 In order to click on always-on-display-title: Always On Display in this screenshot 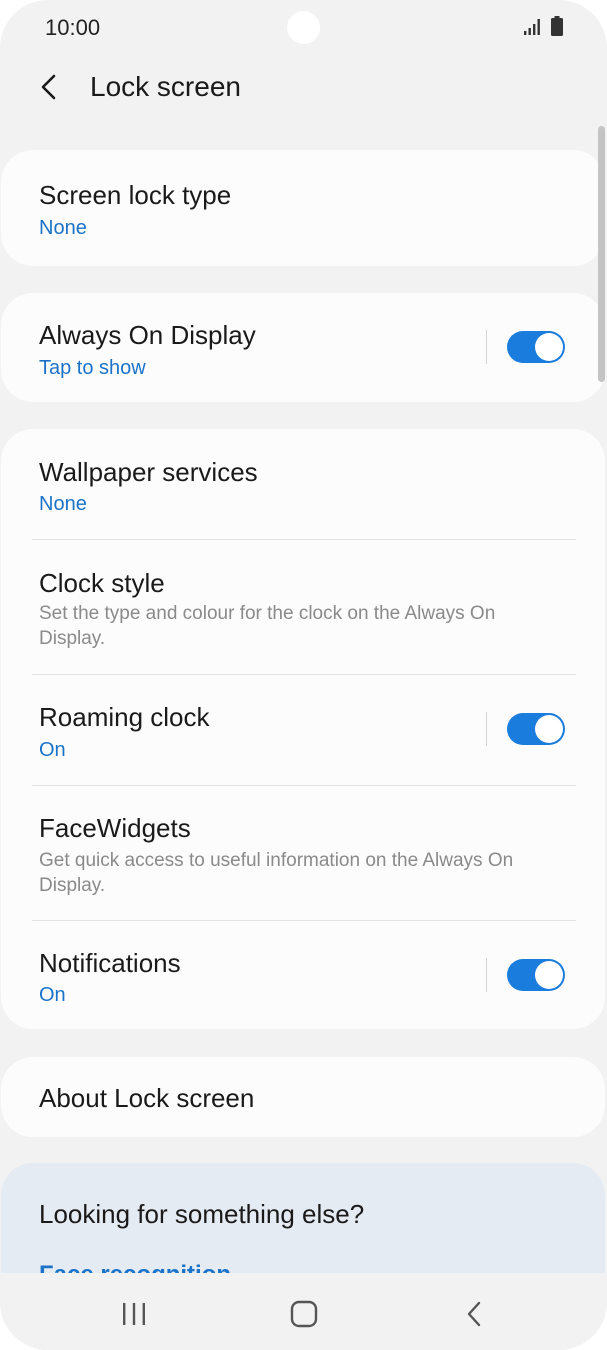, I will do `click(147, 335)`.